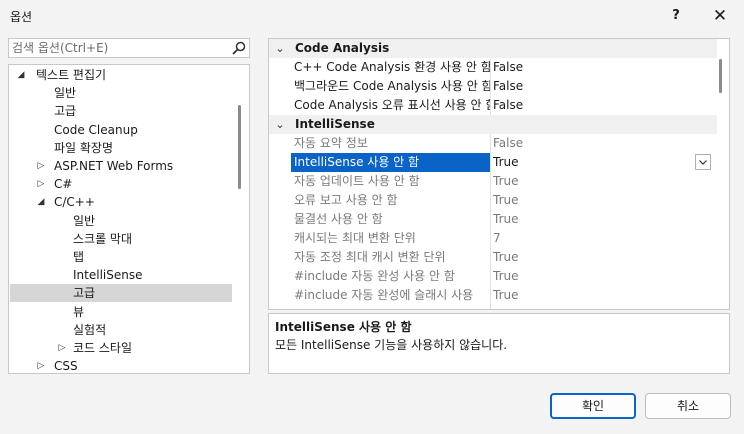 The image size is (744, 434). What do you see at coordinates (605, 238) in the screenshot?
I see `property-value: 7` at bounding box center [605, 238].